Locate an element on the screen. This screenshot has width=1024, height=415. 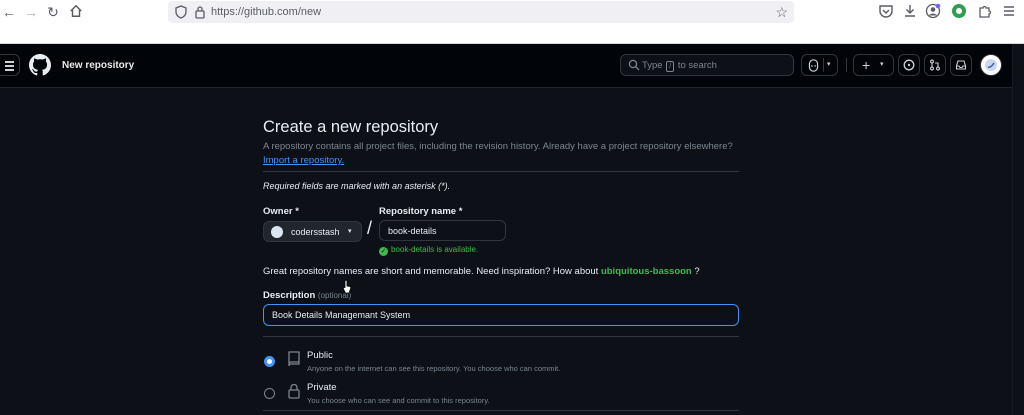
owner-dropdown: codersstash ▾ is located at coordinates (312, 231).